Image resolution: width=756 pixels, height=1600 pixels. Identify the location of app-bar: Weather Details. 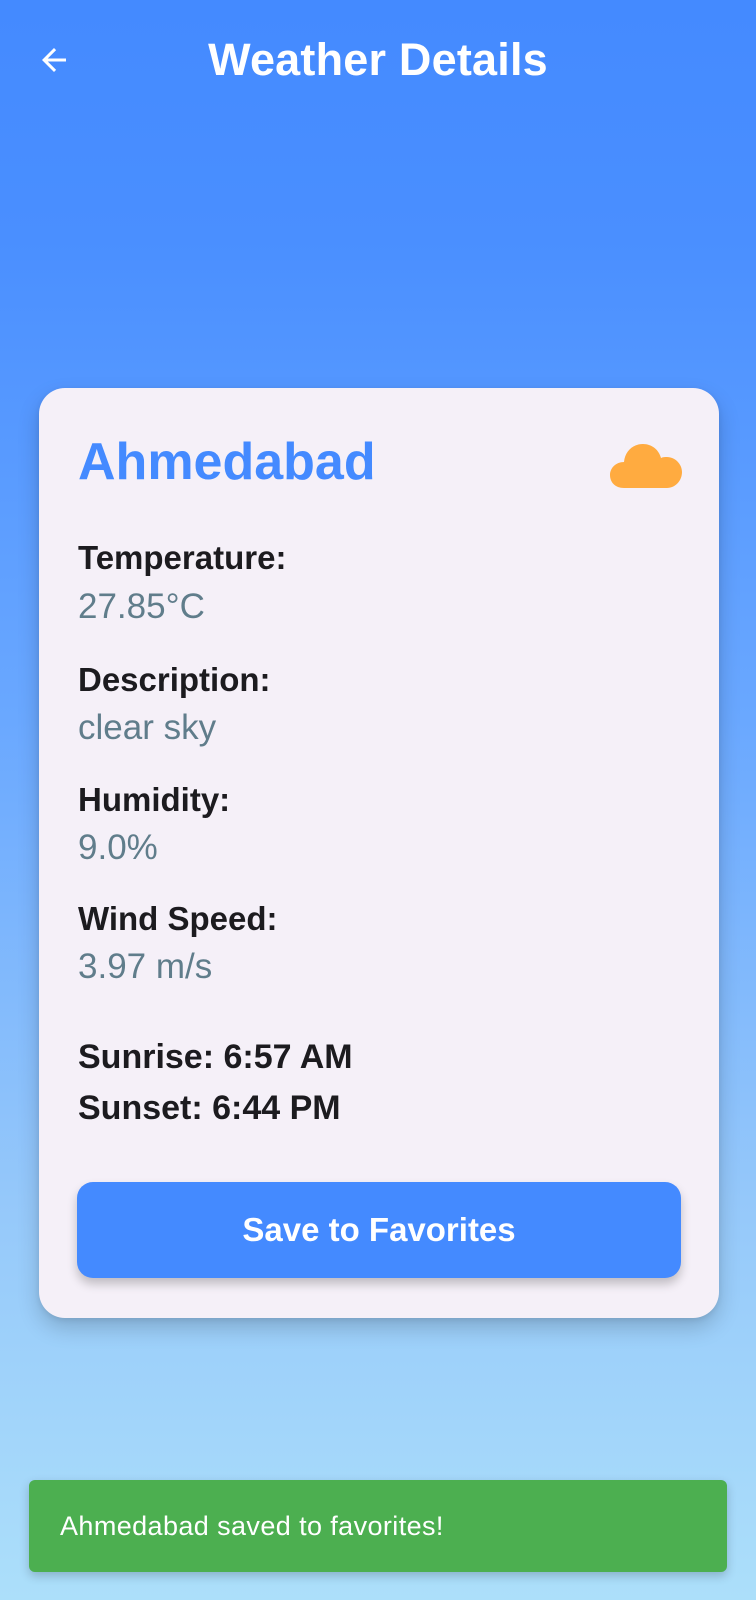
(378, 59).